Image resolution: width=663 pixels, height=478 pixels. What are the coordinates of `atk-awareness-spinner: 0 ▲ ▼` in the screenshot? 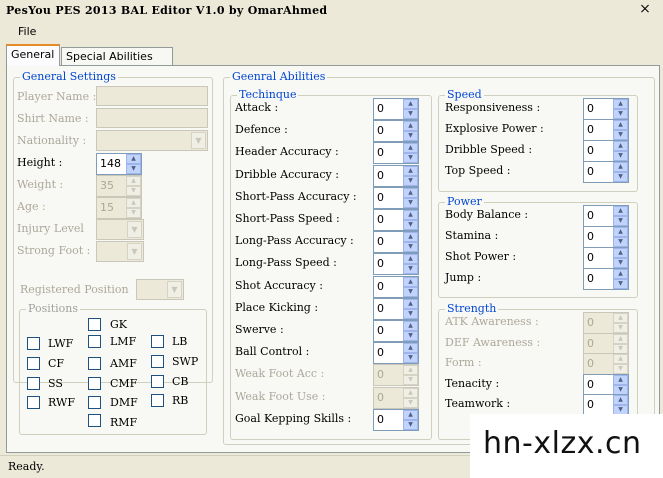 It's located at (606, 323).